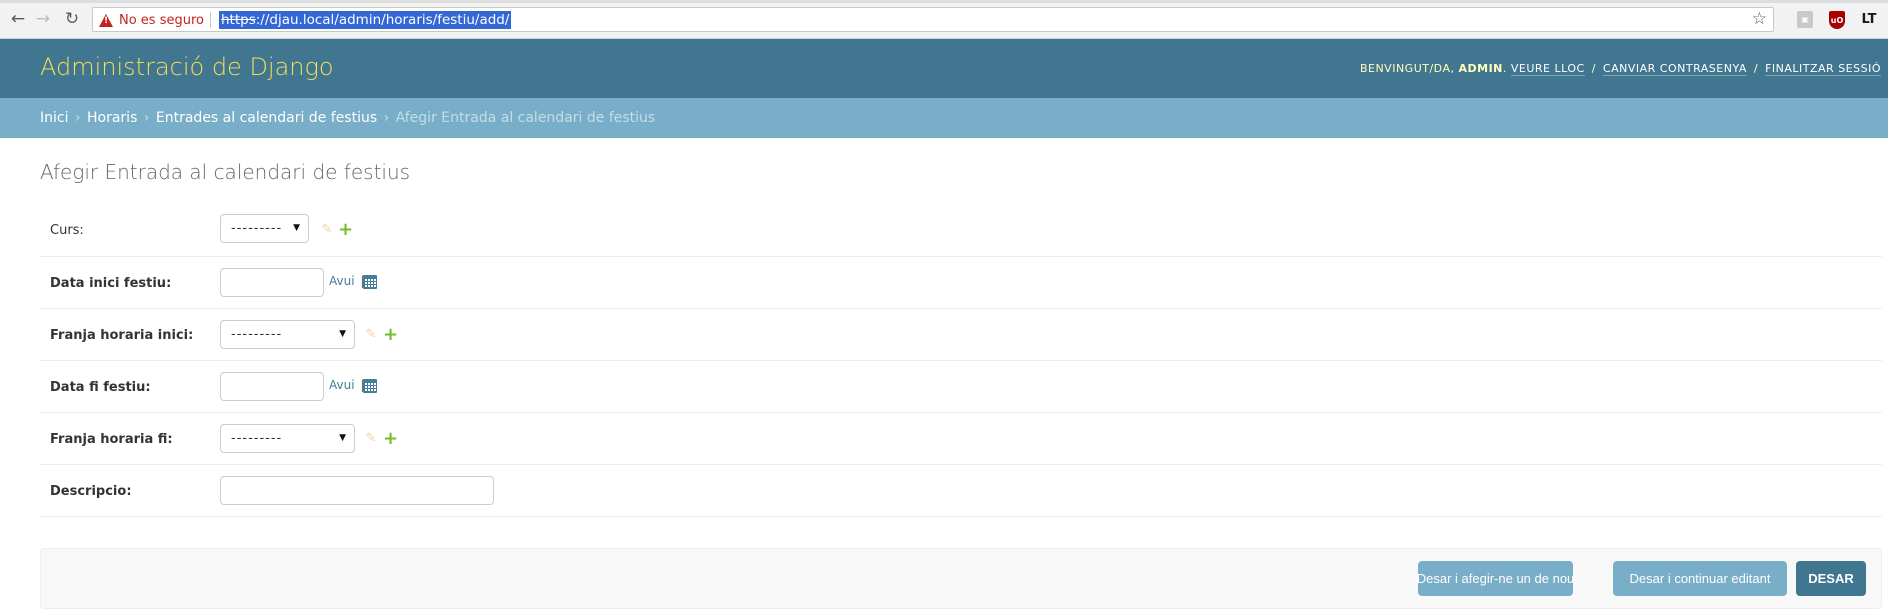 Image resolution: width=1888 pixels, height=615 pixels. I want to click on descripcio-label: Descripcio:, so click(91, 491).